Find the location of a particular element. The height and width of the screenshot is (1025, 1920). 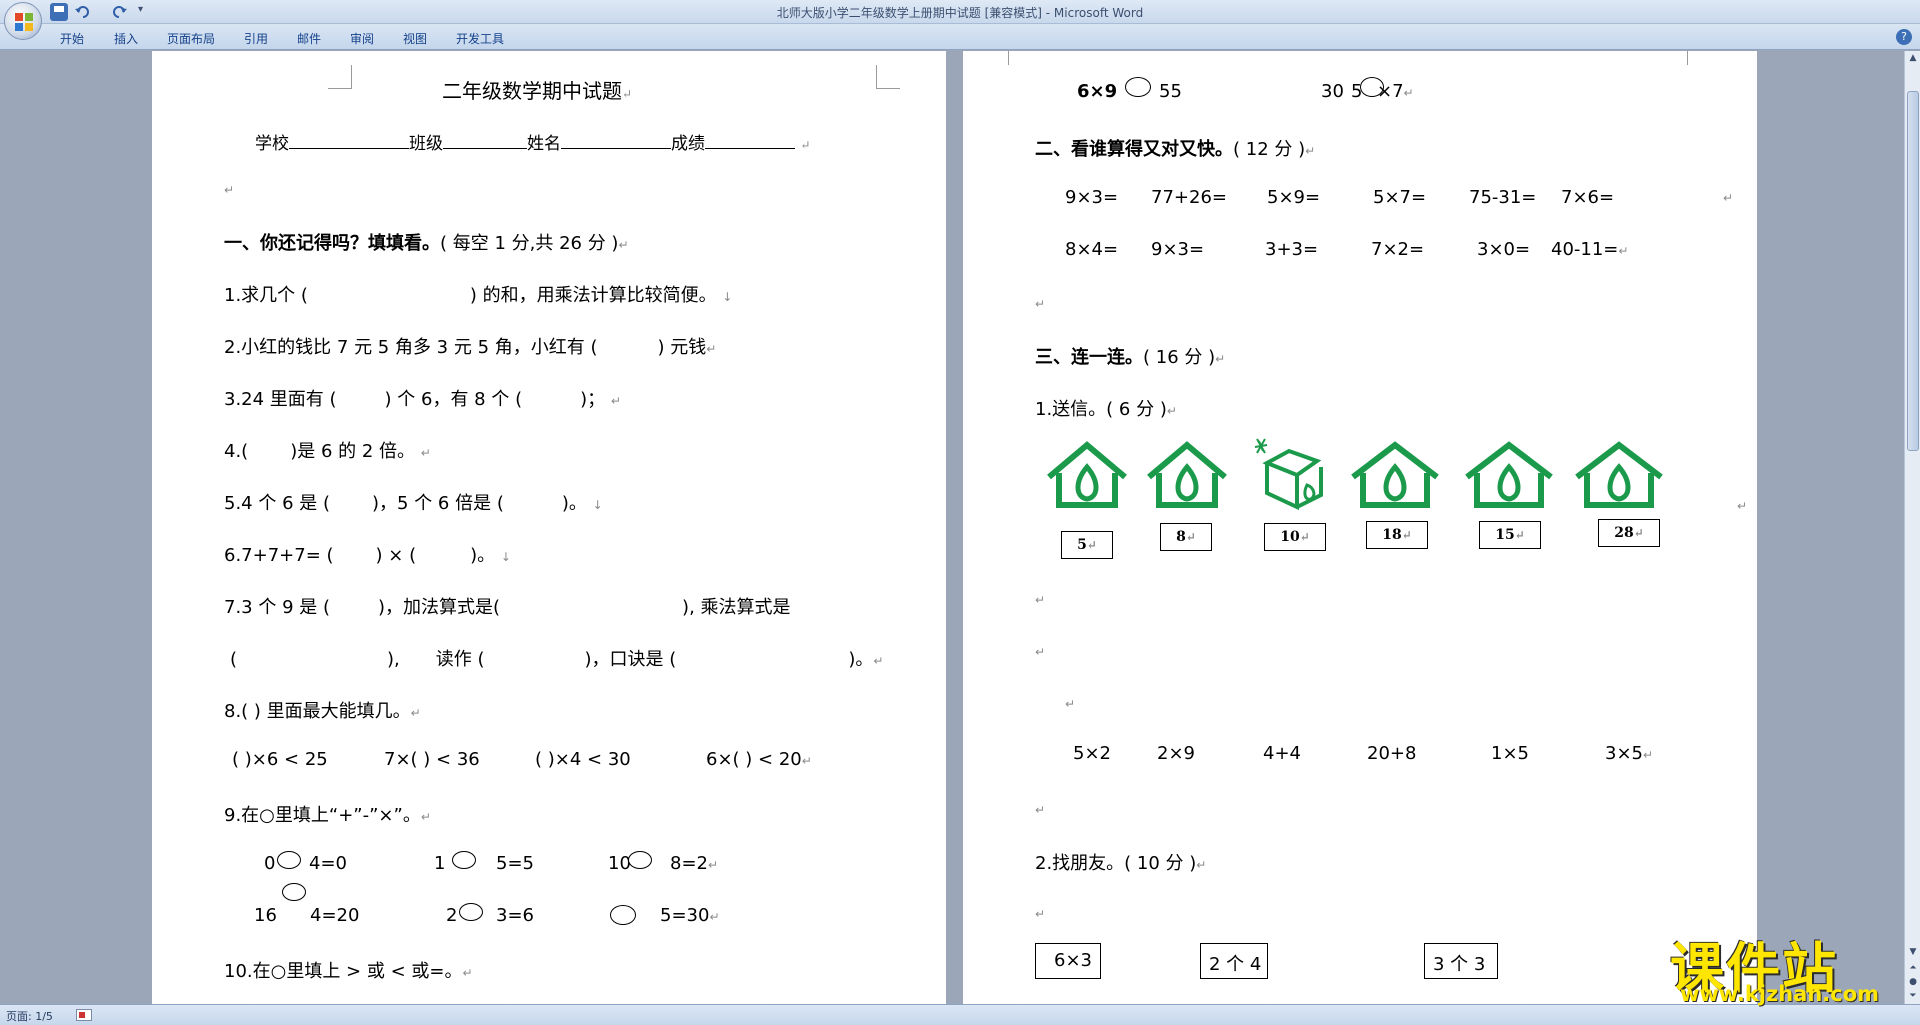

q9-value: 4=20 is located at coordinates (335, 915).